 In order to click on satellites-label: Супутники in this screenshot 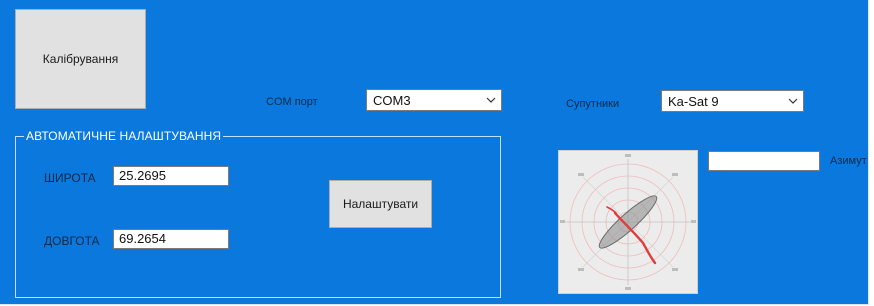, I will do `click(593, 104)`.